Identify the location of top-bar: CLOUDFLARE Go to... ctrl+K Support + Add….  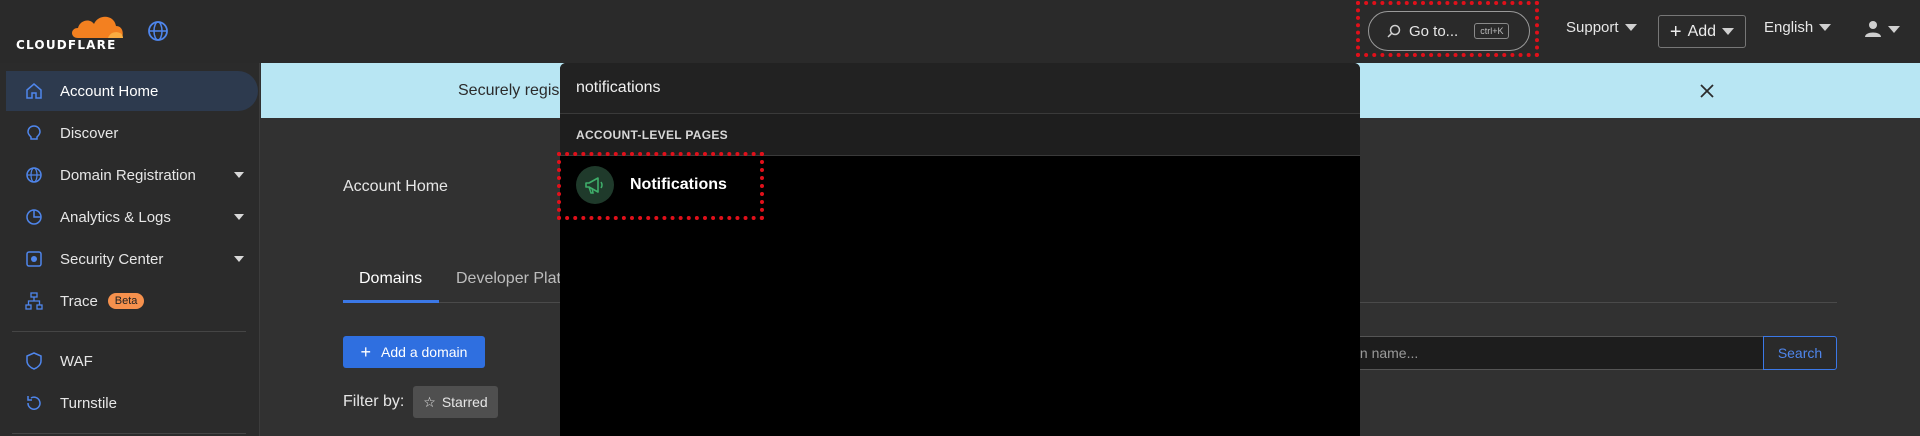
(960, 31).